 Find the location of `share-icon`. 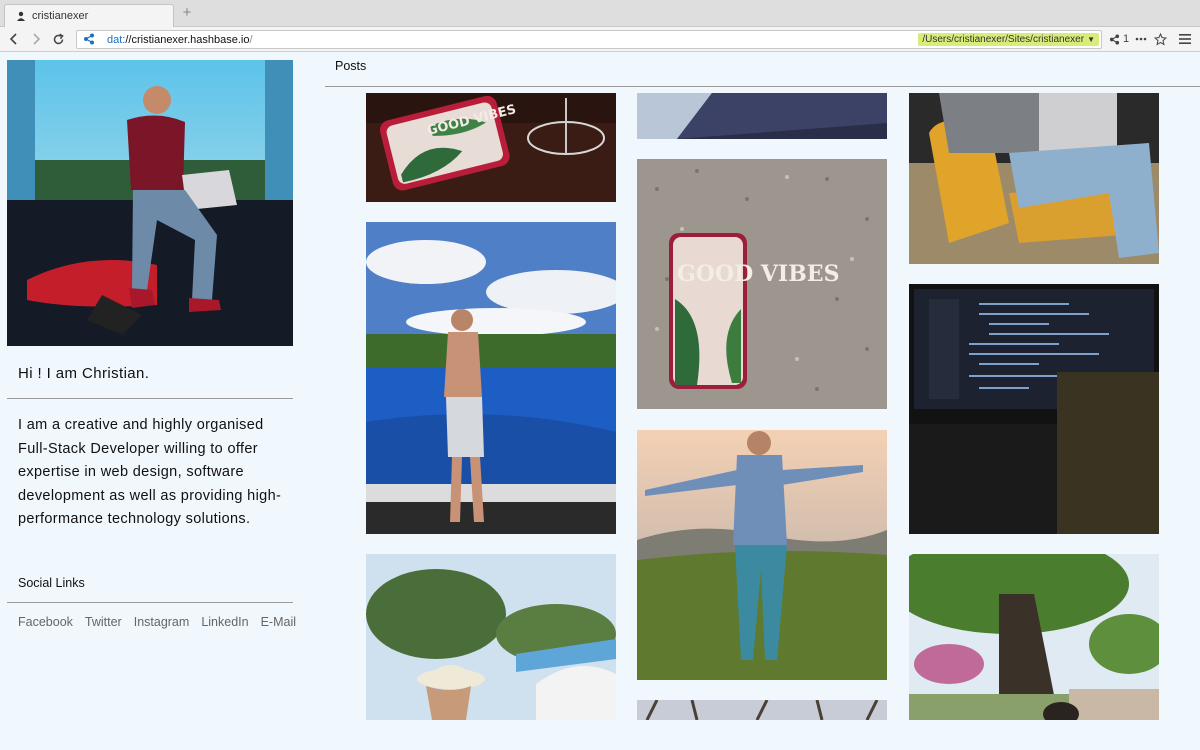

share-icon is located at coordinates (1114, 39).